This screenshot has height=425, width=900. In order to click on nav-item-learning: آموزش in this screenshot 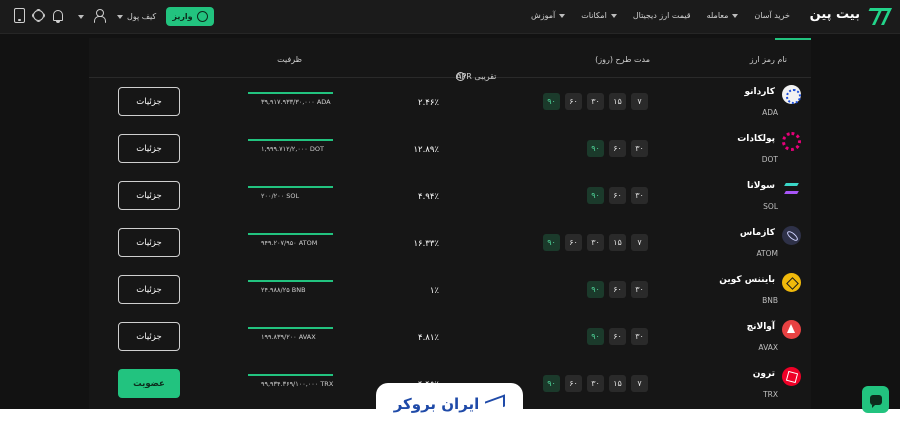, I will do `click(548, 15)`.